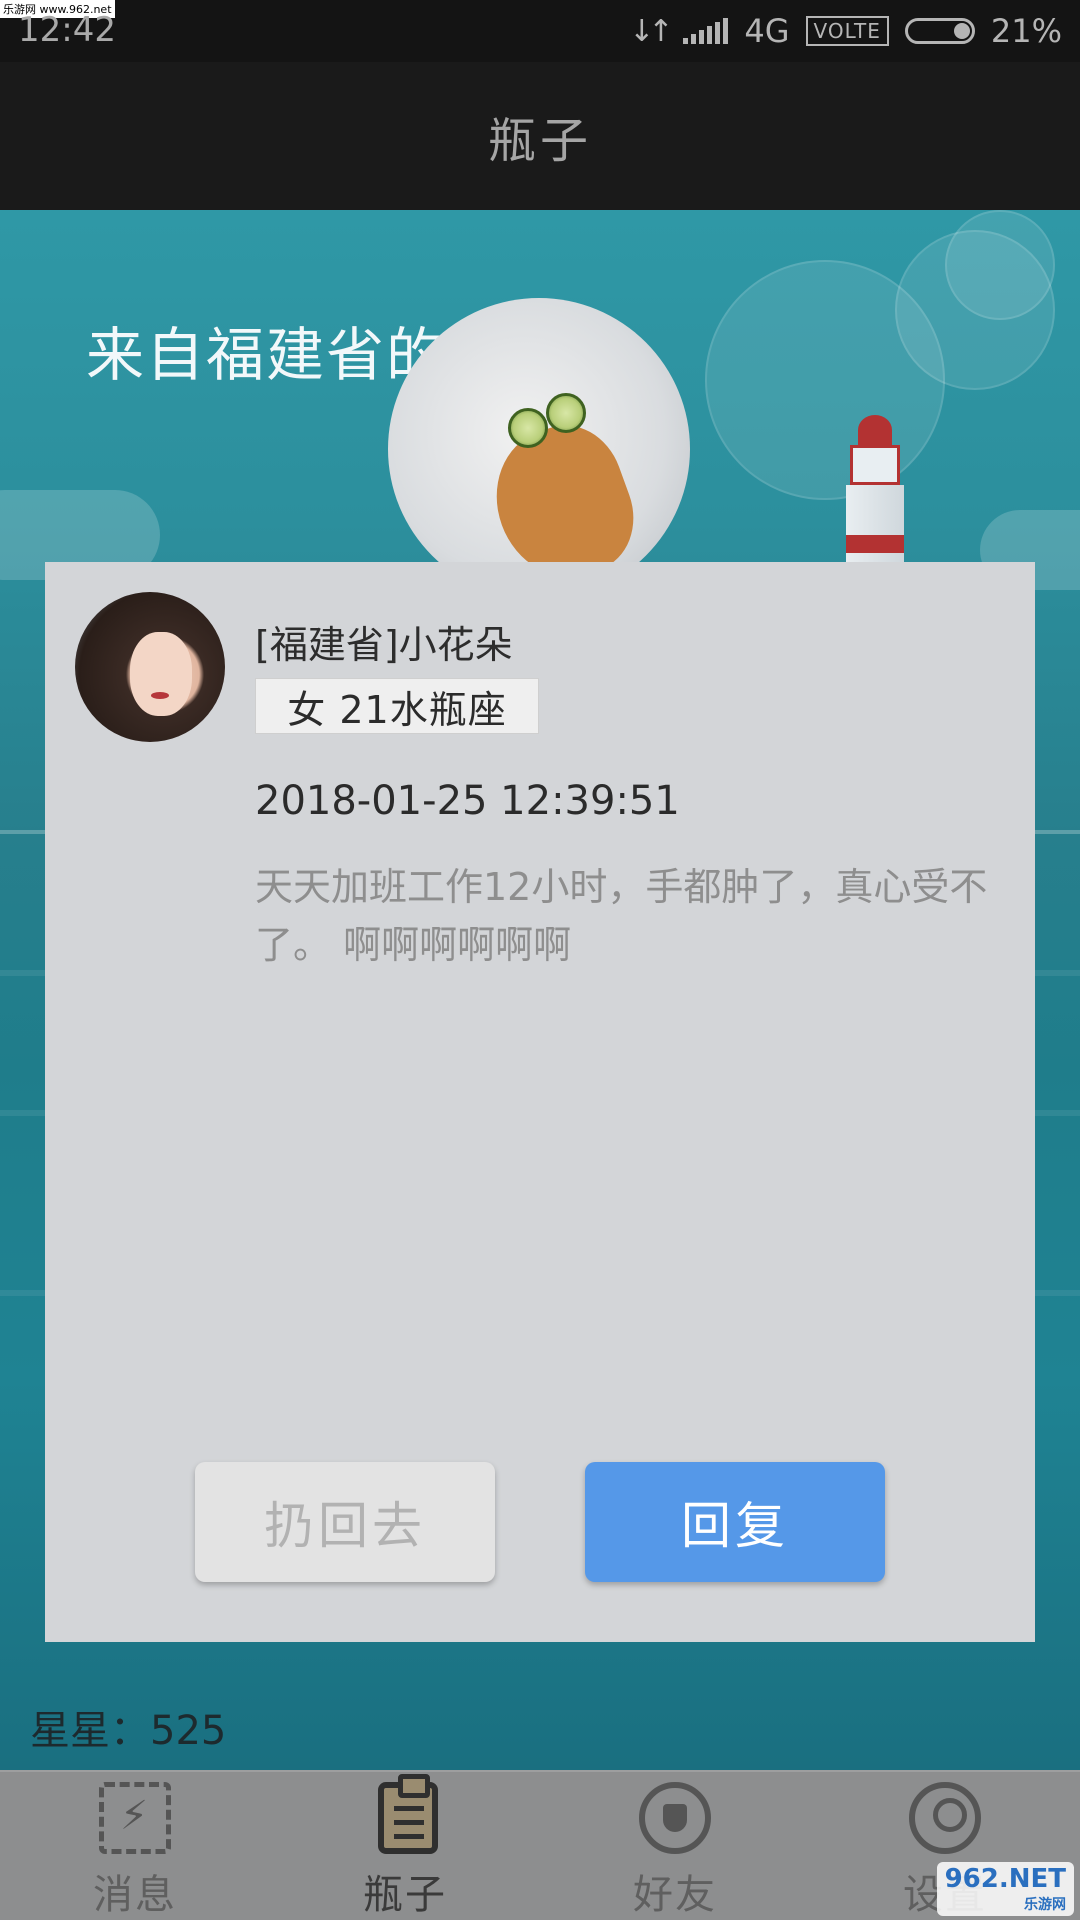  I want to click on nav-label: 消息, so click(135, 1895).